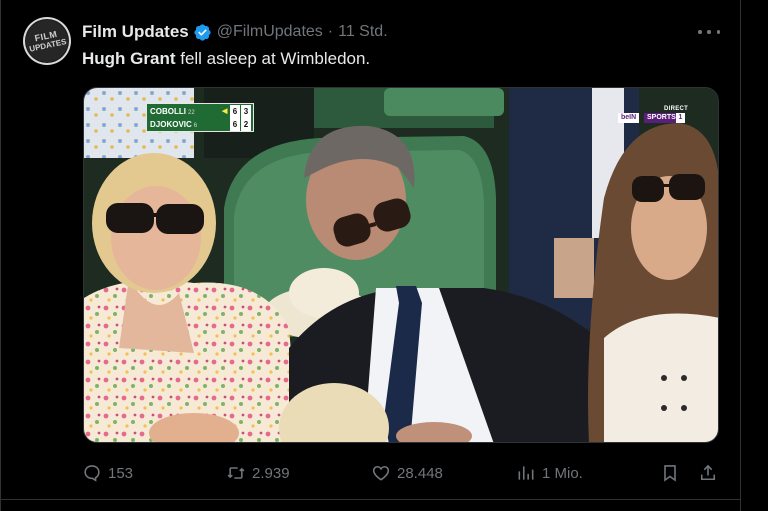  I want to click on serve-indicator-icon: ◀, so click(225, 111).